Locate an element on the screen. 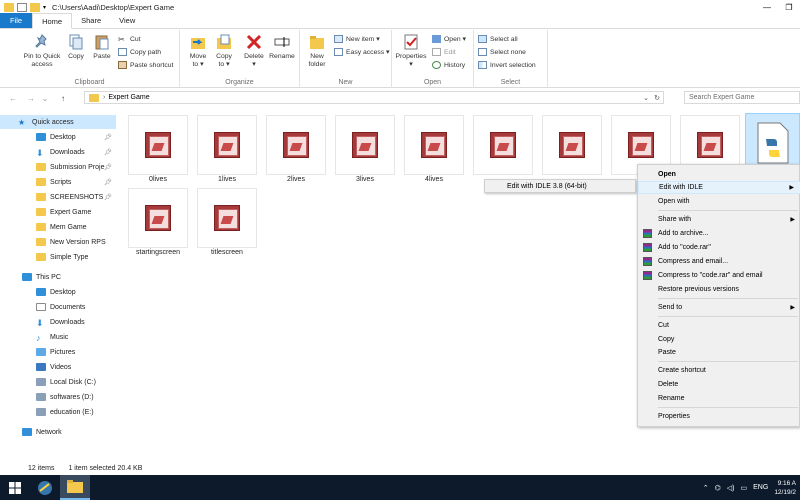 Image resolution: width=800 pixels, height=500 pixels. minimize-button: — is located at coordinates (767, 7).